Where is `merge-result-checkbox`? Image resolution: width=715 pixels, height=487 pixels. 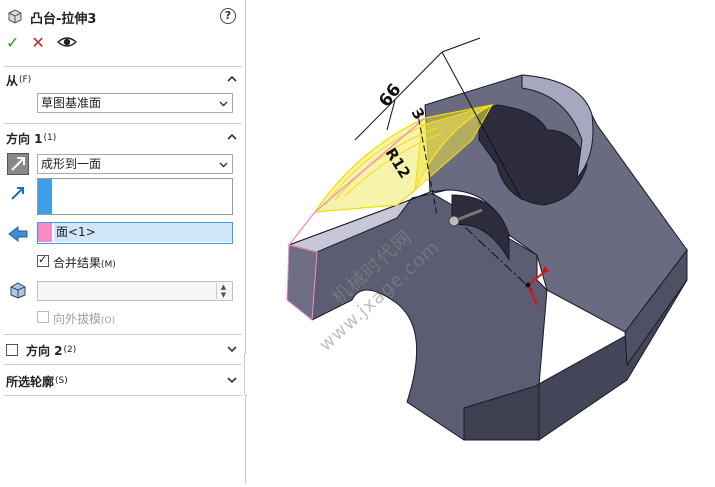 merge-result-checkbox is located at coordinates (43, 260).